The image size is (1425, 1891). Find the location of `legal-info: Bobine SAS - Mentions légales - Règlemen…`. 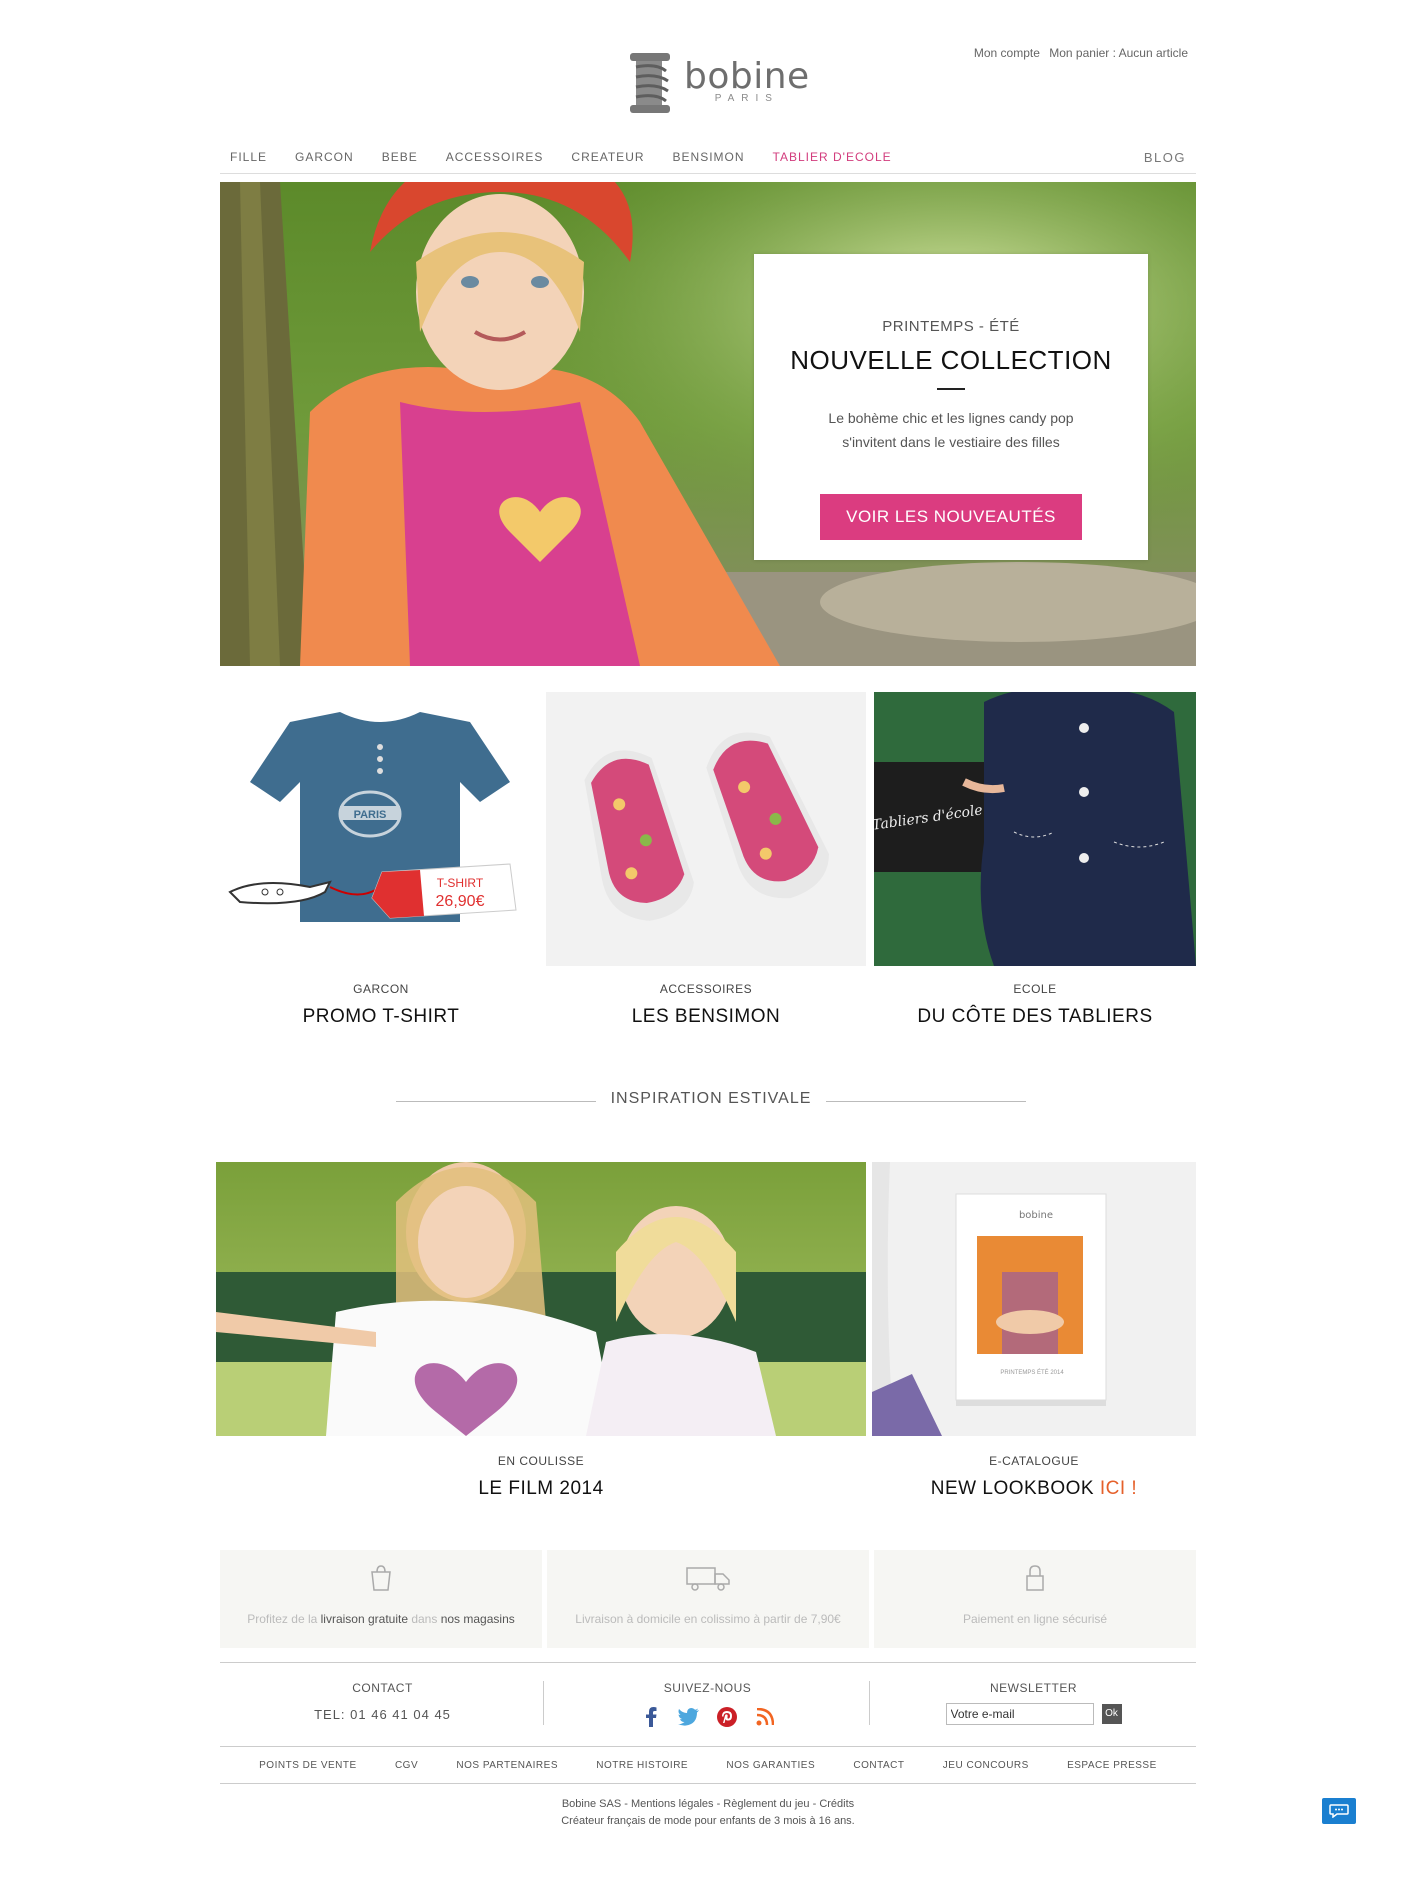

legal-info: Bobine SAS - Mentions légales - Règlemen… is located at coordinates (708, 1813).